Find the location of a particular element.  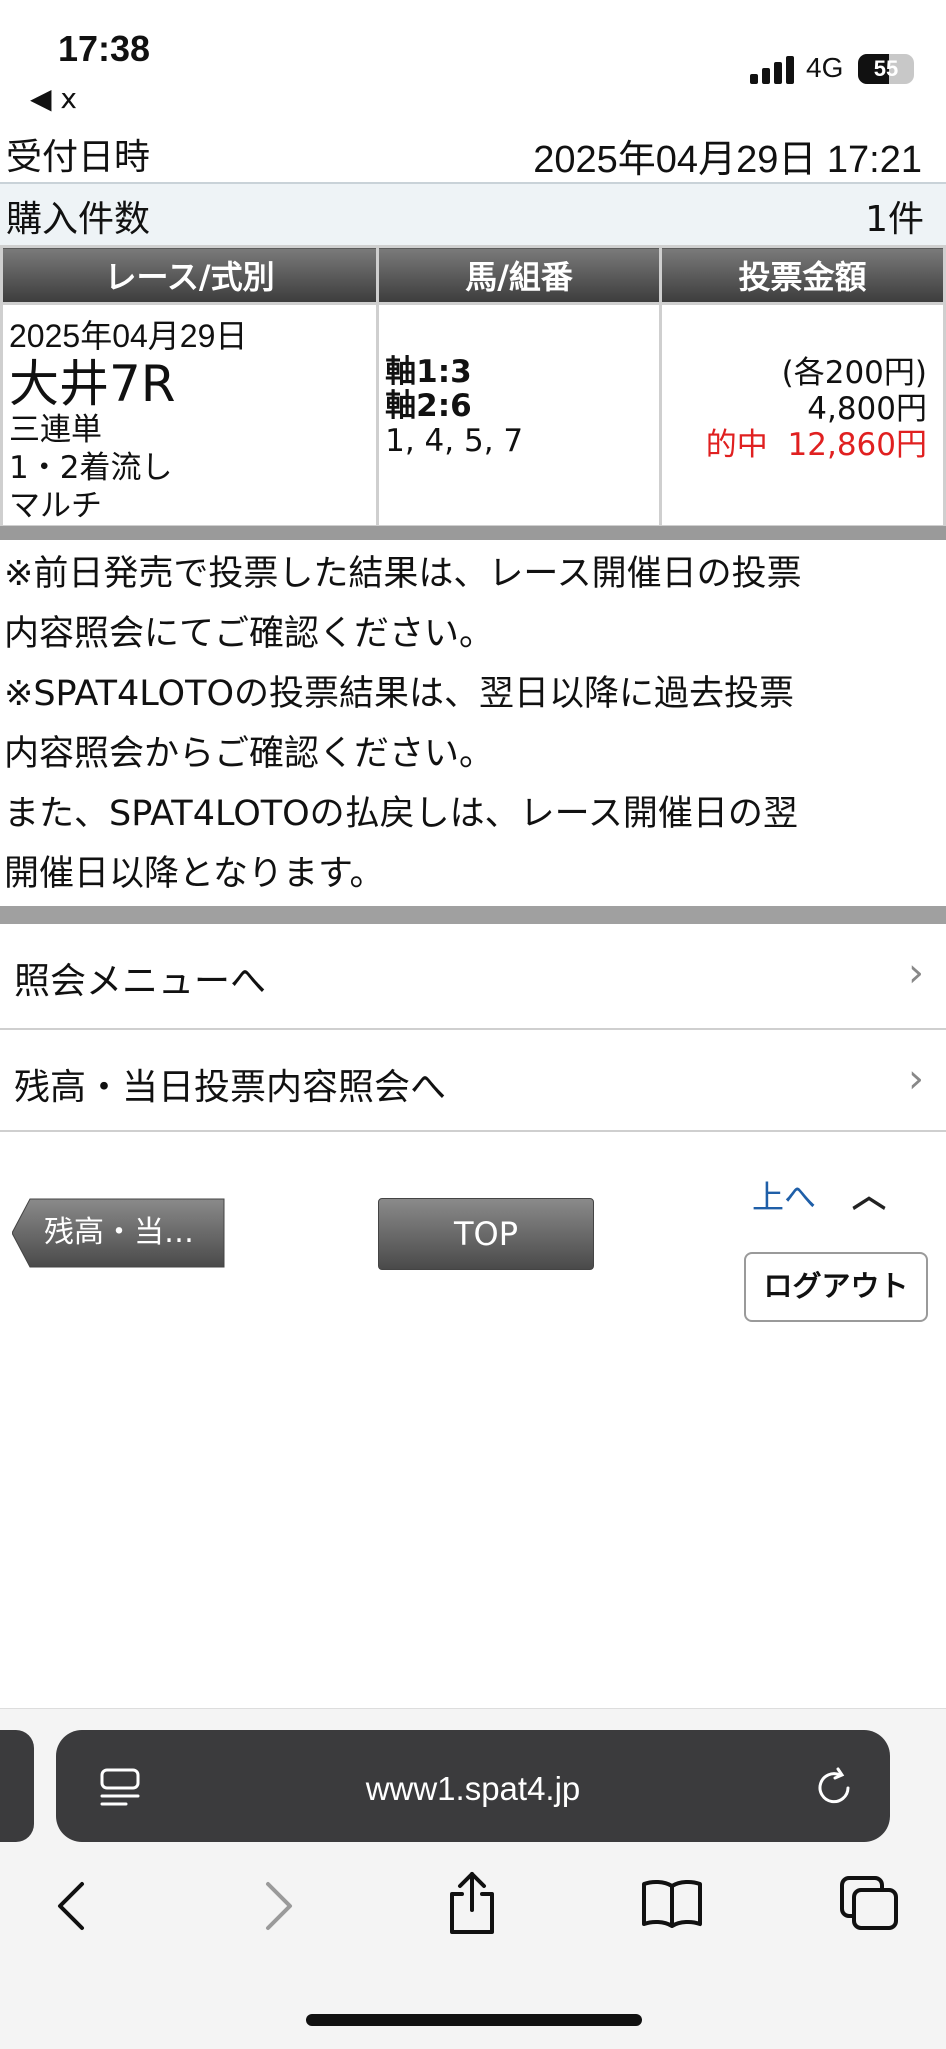

notice-line: ※前日発売で投票した結果は、レース開催日の投票 is located at coordinates (403, 574).